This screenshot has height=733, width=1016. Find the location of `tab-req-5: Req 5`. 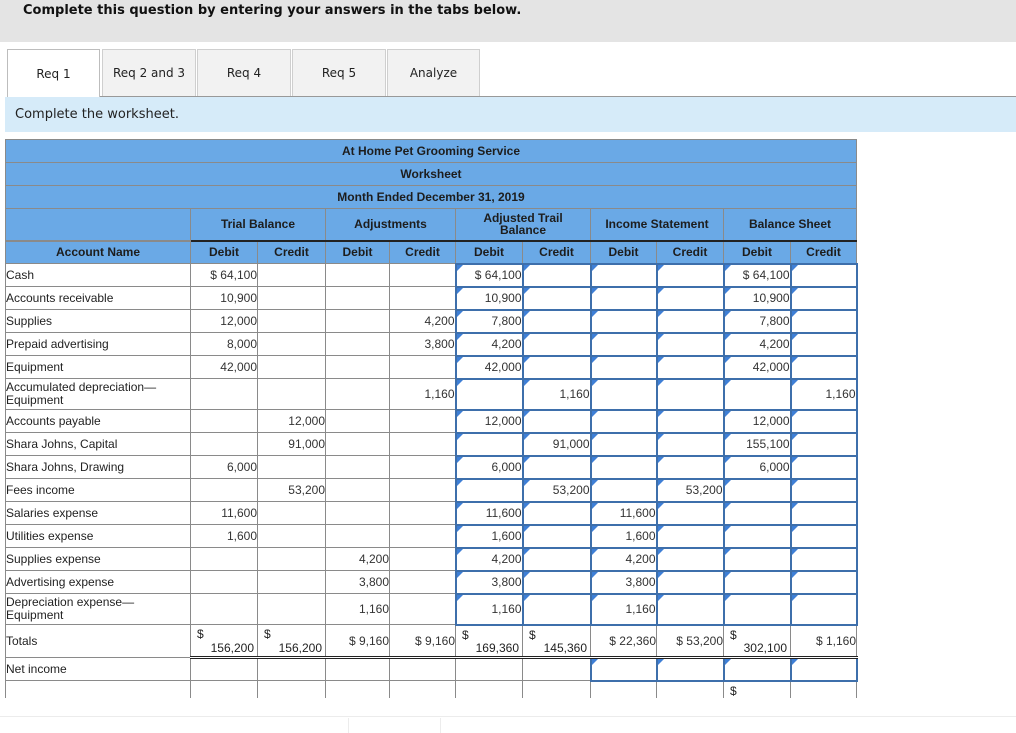

tab-req-5: Req 5 is located at coordinates (339, 72).